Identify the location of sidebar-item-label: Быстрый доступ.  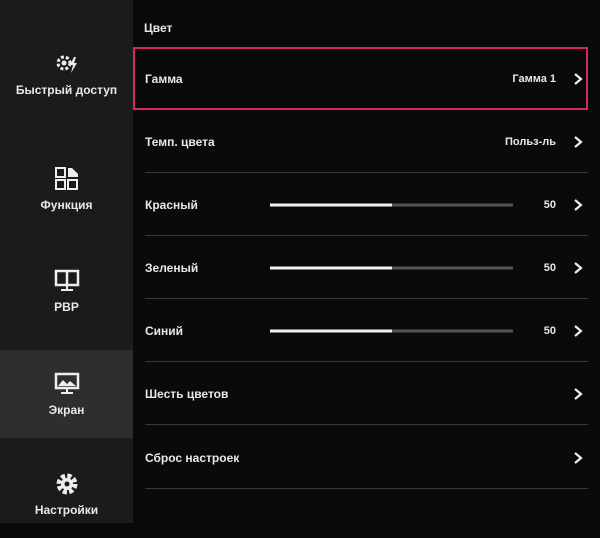
(66, 90).